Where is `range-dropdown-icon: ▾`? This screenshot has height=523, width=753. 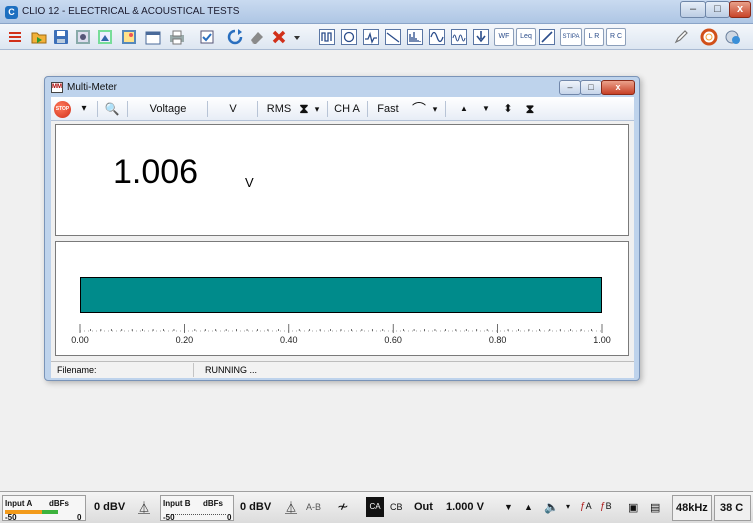 range-dropdown-icon: ▾ is located at coordinates (317, 109).